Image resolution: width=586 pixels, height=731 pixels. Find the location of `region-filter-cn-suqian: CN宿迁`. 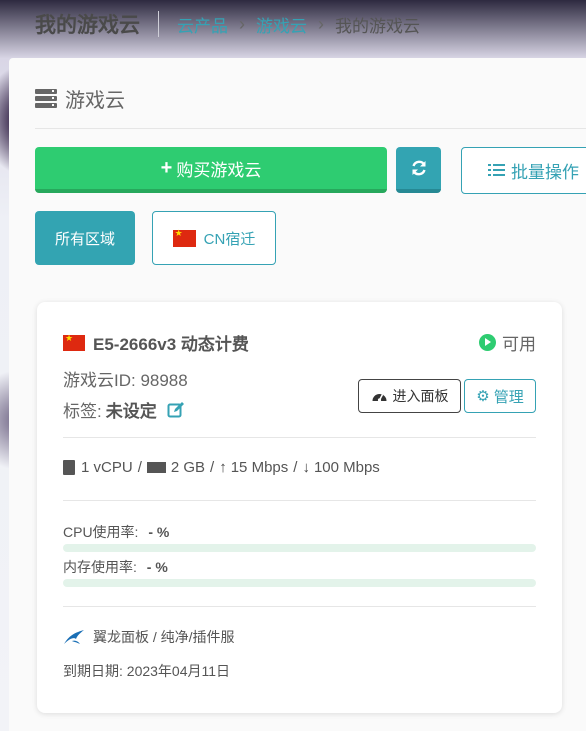

region-filter-cn-suqian: CN宿迁 is located at coordinates (214, 238).